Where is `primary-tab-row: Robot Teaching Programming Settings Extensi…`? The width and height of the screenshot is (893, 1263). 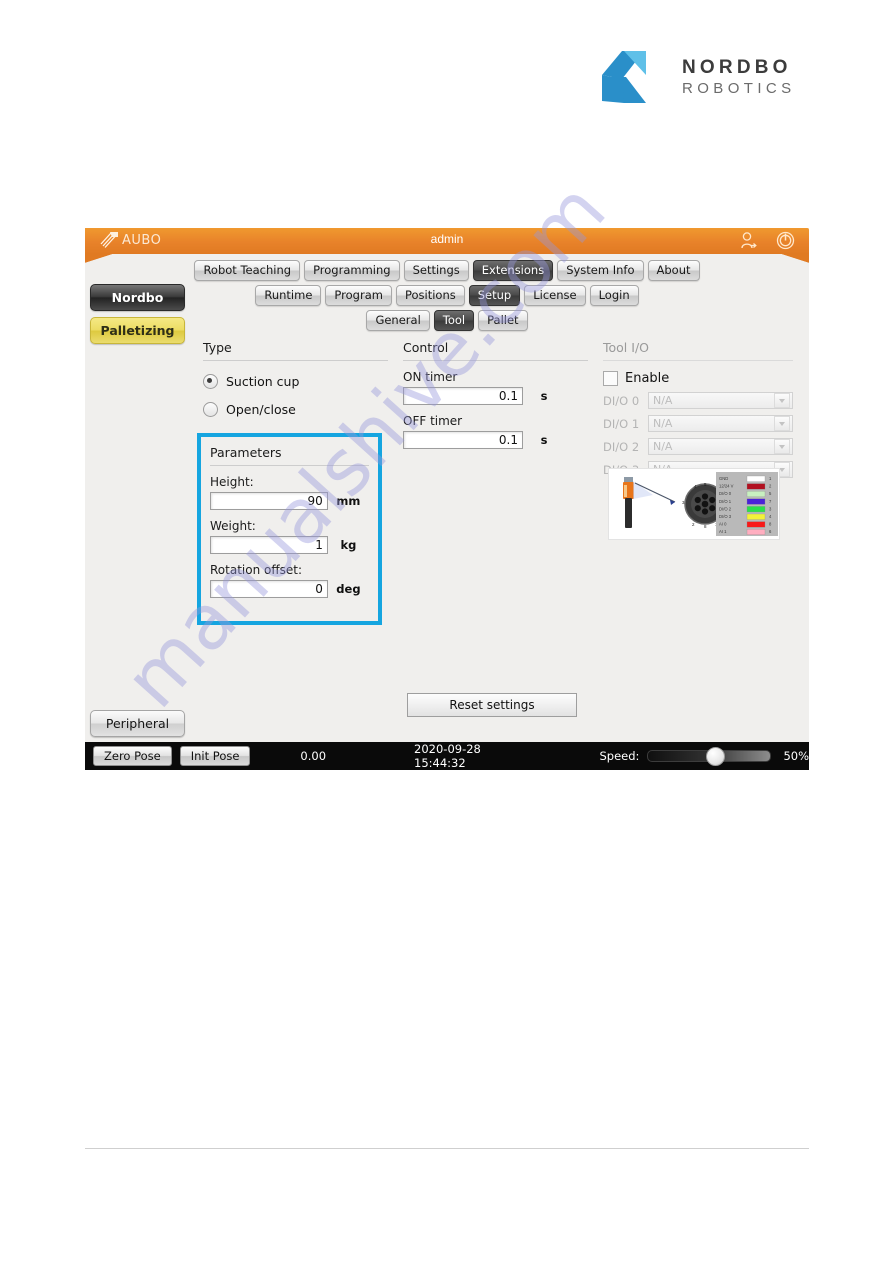 primary-tab-row: Robot Teaching Programming Settings Extensi… is located at coordinates (447, 271).